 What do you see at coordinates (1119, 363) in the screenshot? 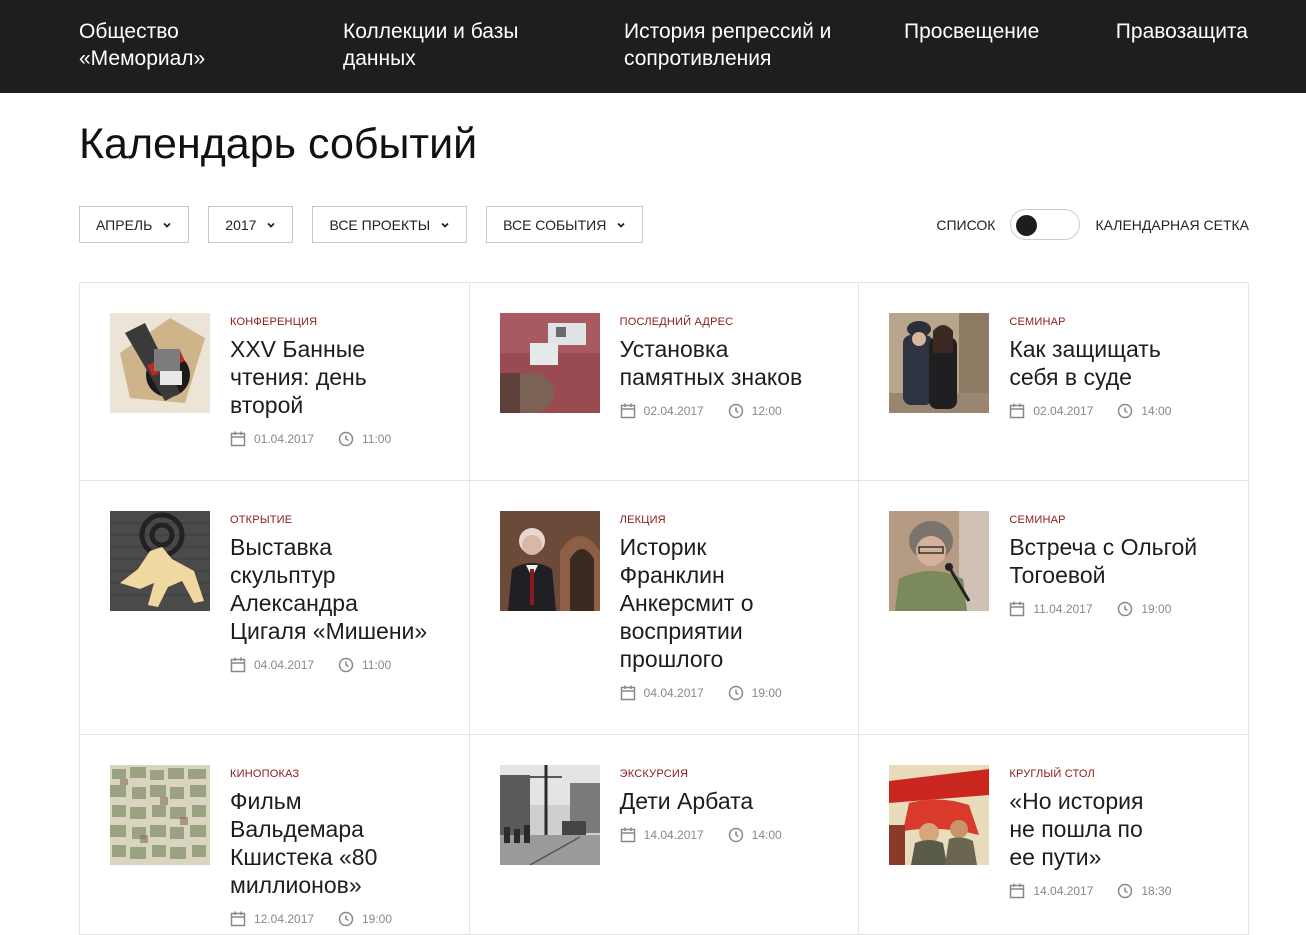
I see `event-title: Как защищать себя в суде` at bounding box center [1119, 363].